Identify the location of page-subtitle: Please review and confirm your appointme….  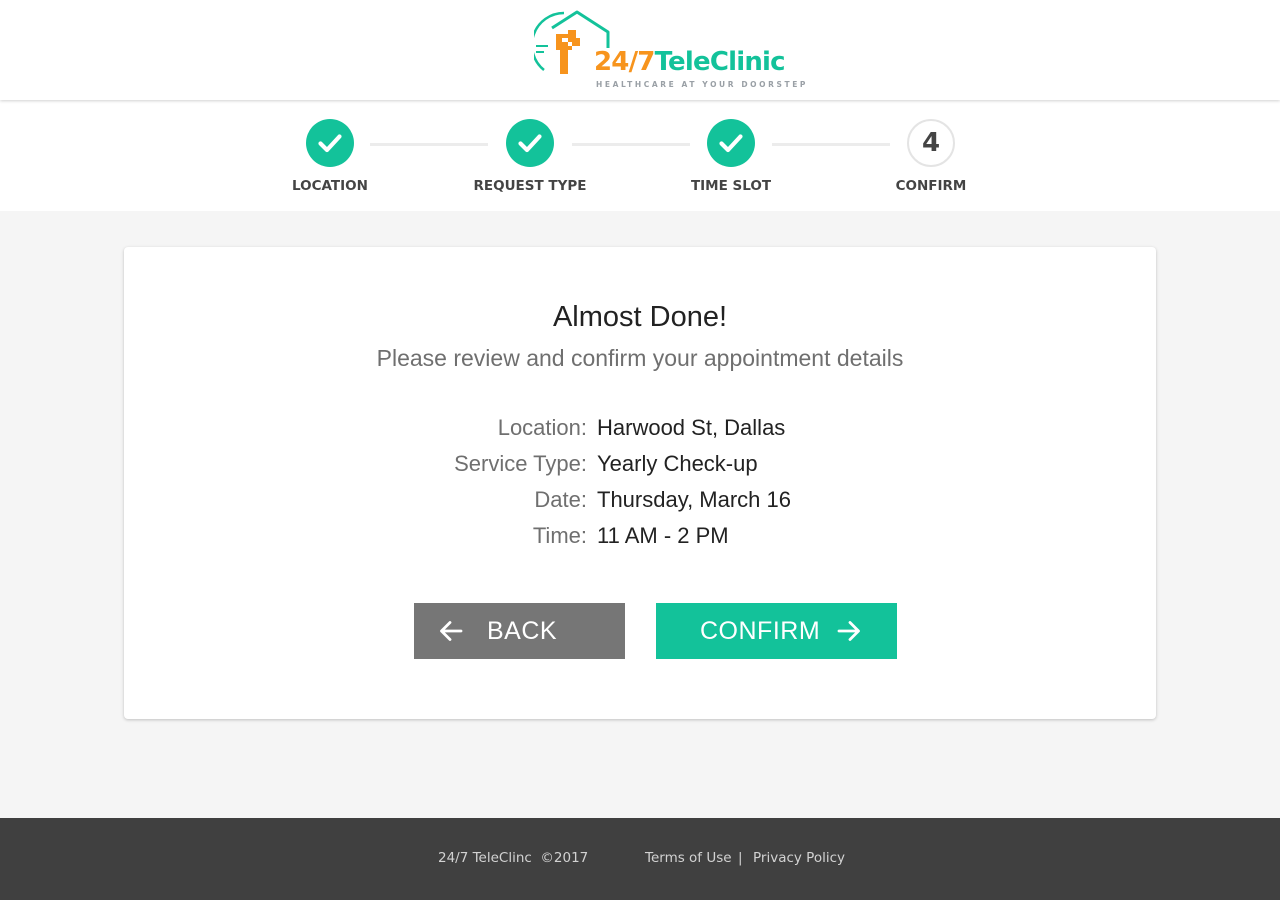
(640, 358).